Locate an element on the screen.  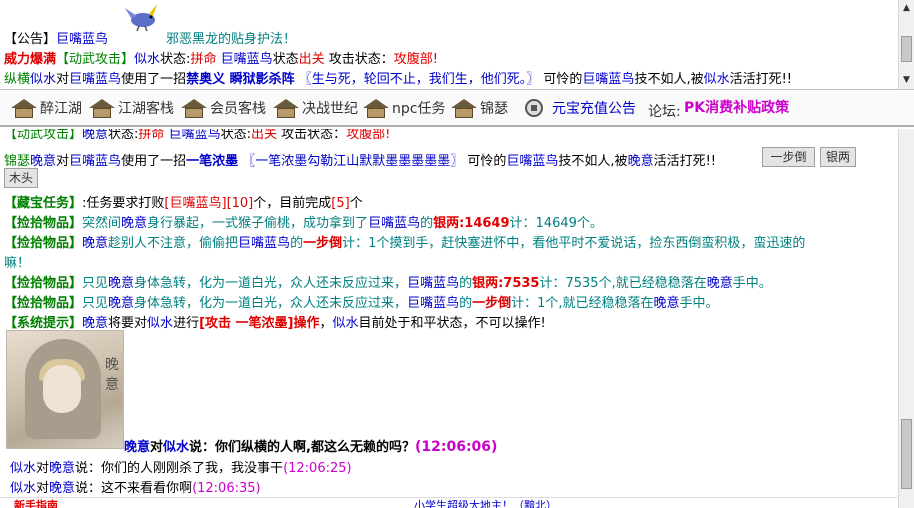
nav-item-zuijianghu: 醉江湖 is located at coordinates (46, 108).